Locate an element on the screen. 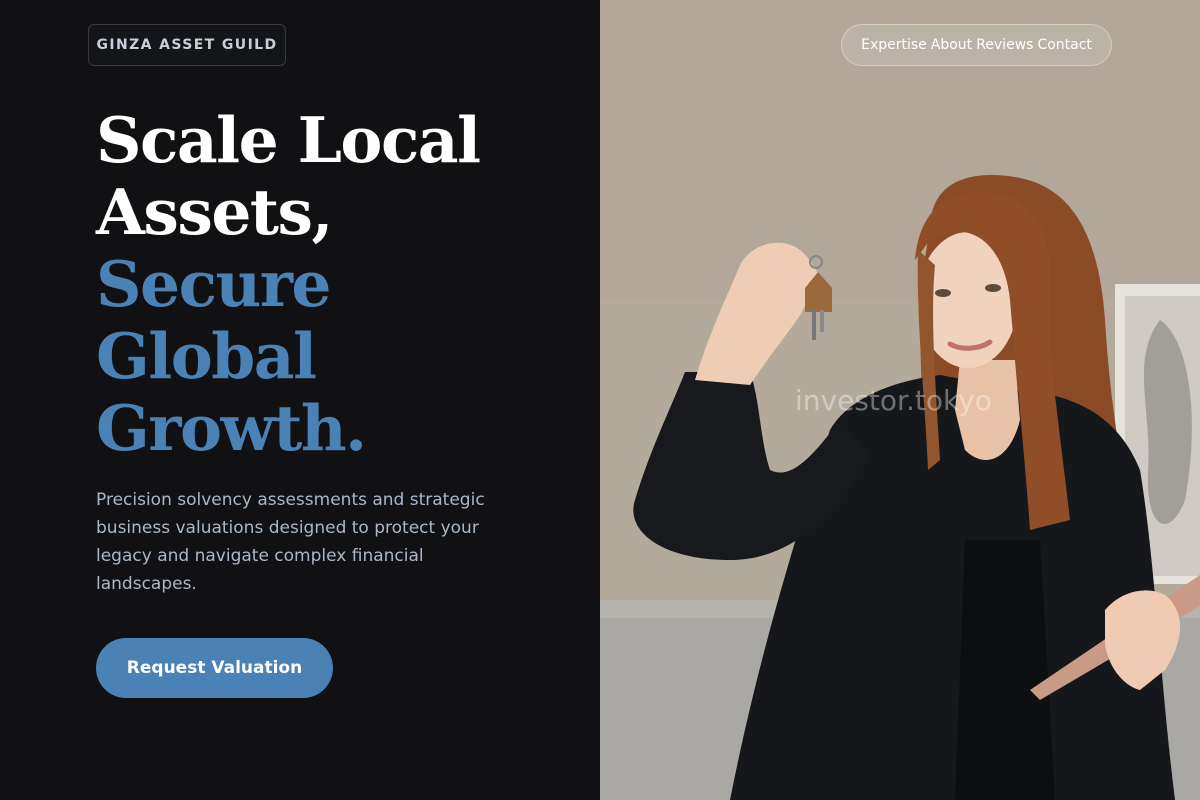 The height and width of the screenshot is (800, 1200). nav-link-about: About is located at coordinates (951, 45).